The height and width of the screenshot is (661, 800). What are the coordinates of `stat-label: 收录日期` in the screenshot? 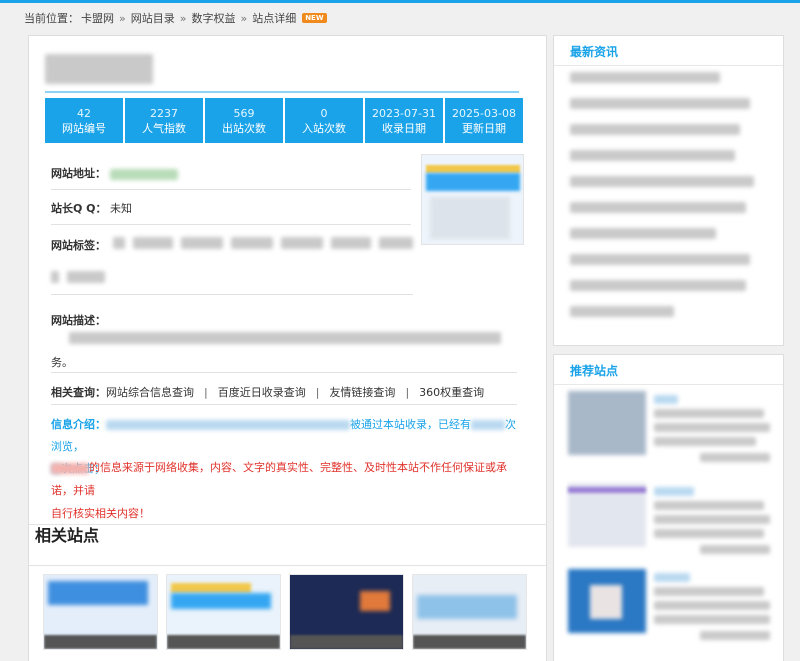 It's located at (404, 128).